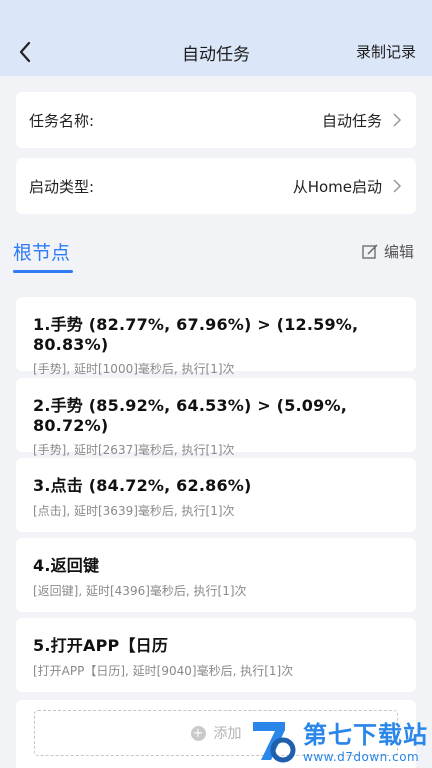 This screenshot has height=768, width=432. What do you see at coordinates (227, 734) in the screenshot?
I see `add-label: 添加` at bounding box center [227, 734].